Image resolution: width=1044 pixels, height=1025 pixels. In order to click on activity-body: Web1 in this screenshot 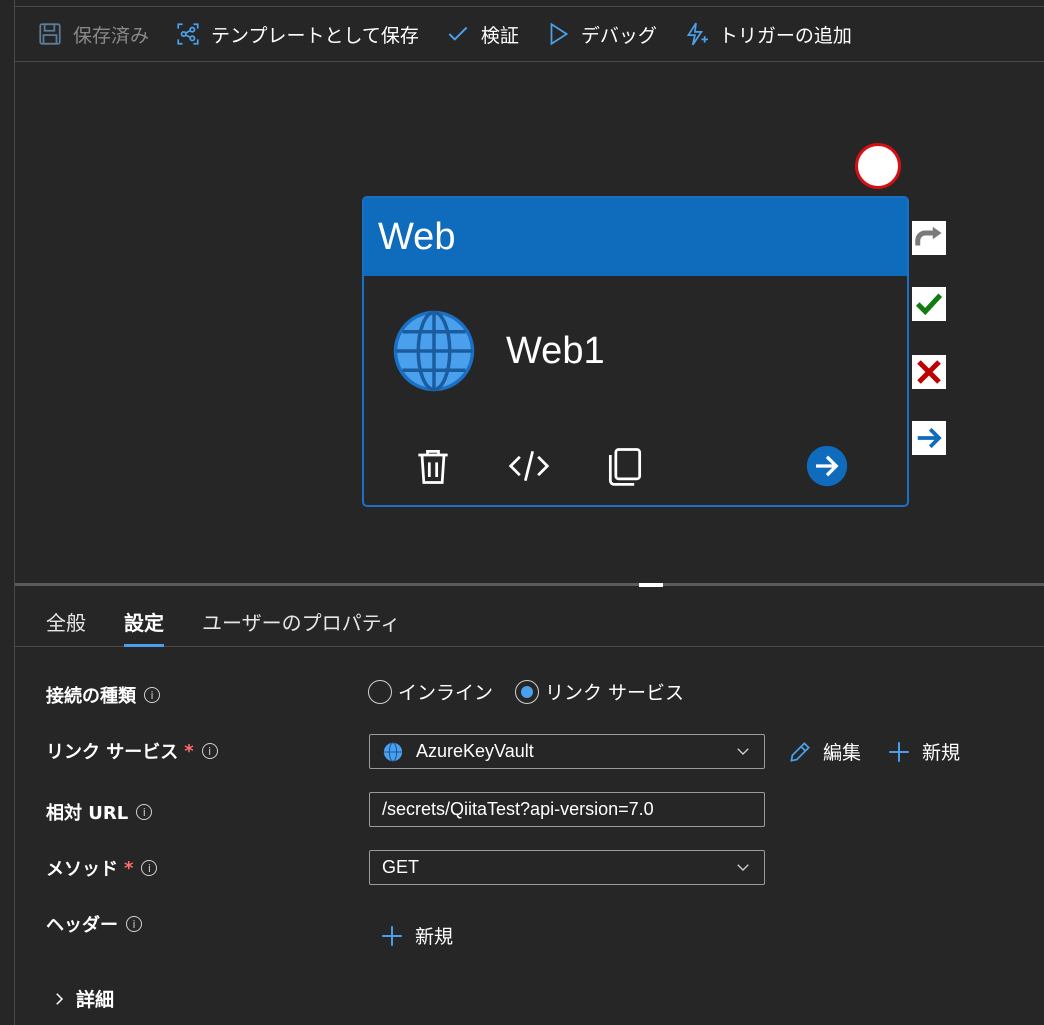, I will do `click(635, 351)`.